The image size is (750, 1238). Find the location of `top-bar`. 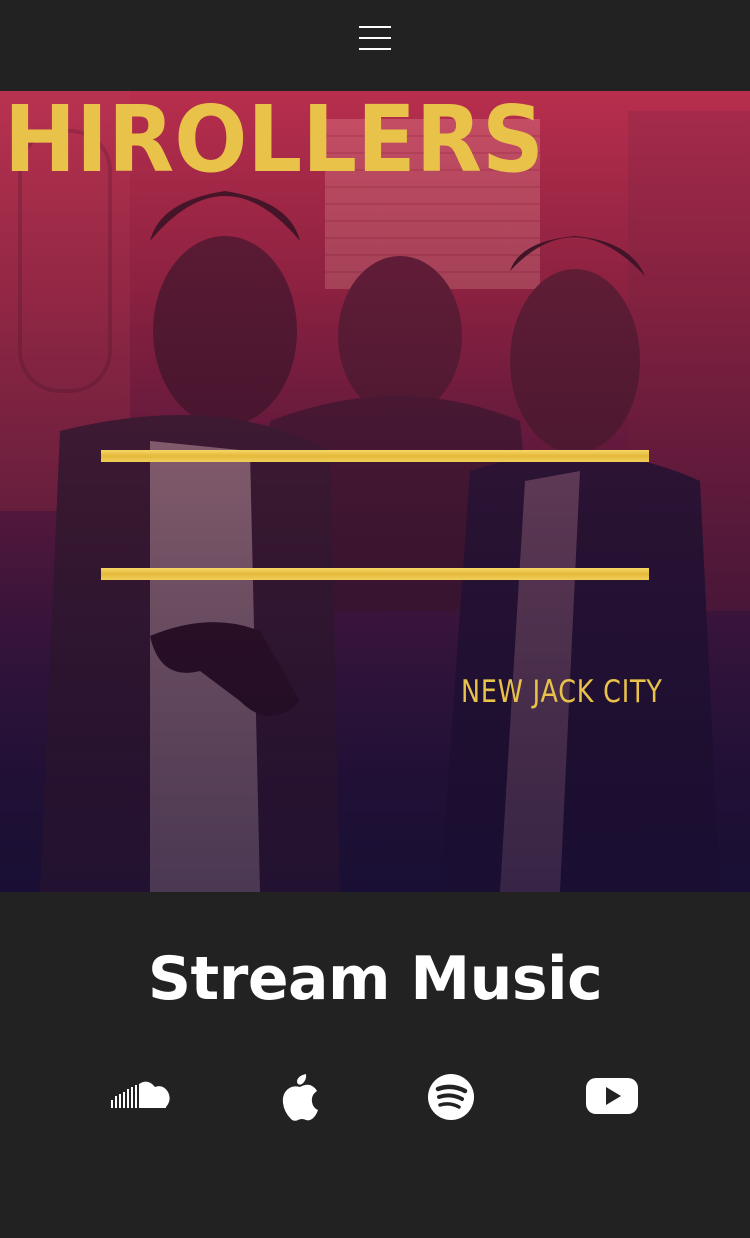

top-bar is located at coordinates (375, 45).